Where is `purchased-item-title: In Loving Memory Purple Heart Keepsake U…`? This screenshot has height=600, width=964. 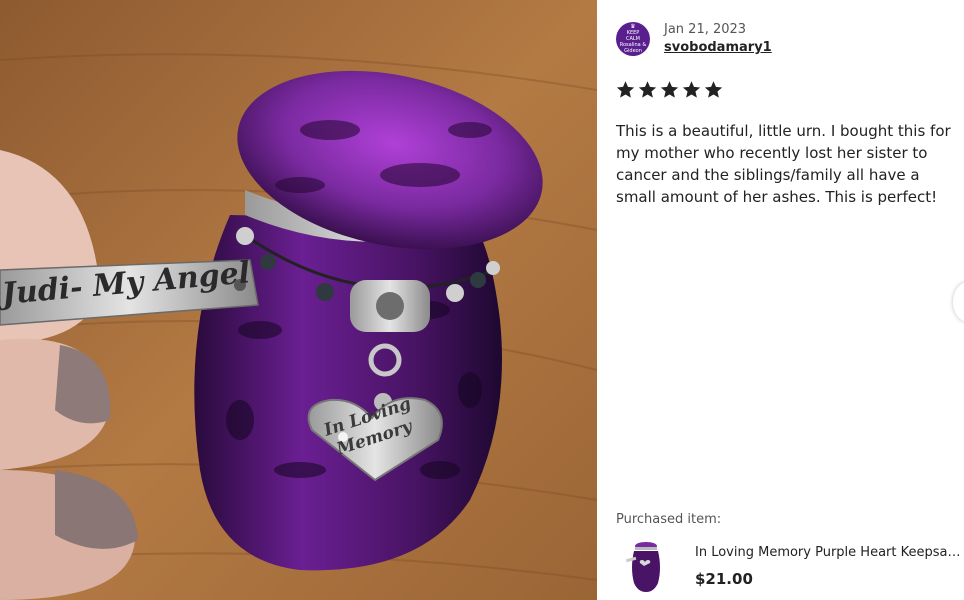
purchased-item-title: In Loving Memory Purple Heart Keepsake U… is located at coordinates (828, 552).